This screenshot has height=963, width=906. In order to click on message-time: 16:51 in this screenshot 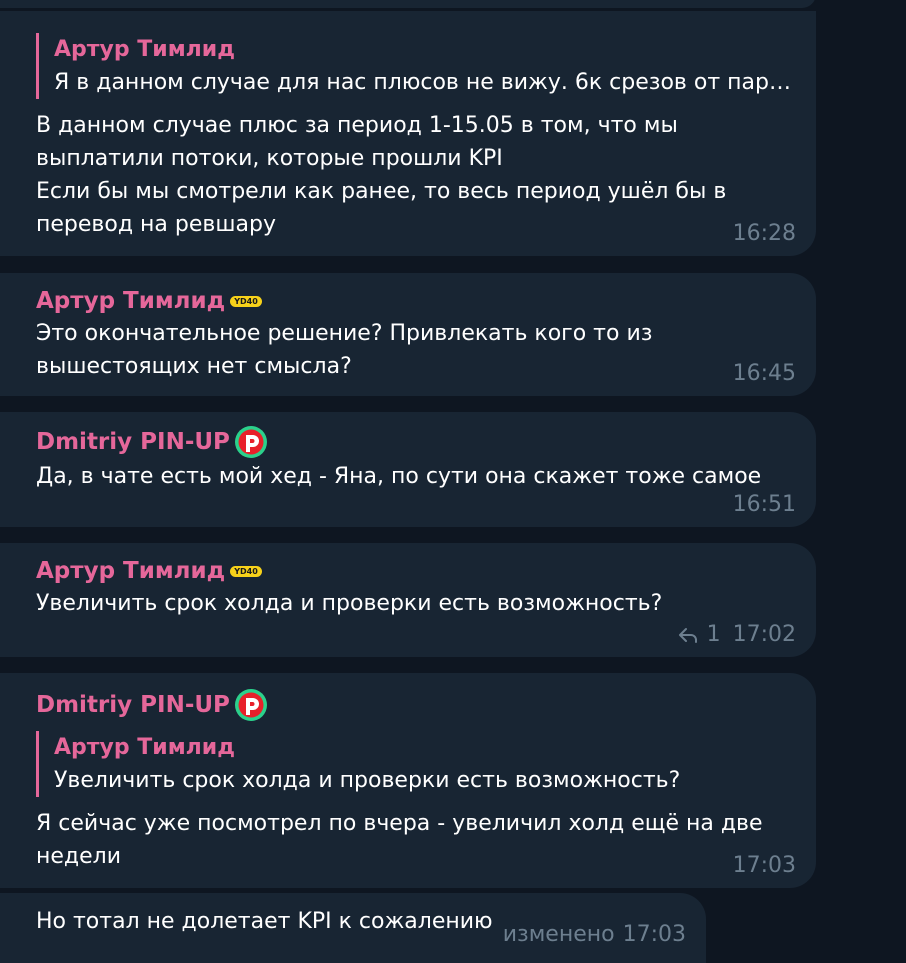, I will do `click(764, 504)`.